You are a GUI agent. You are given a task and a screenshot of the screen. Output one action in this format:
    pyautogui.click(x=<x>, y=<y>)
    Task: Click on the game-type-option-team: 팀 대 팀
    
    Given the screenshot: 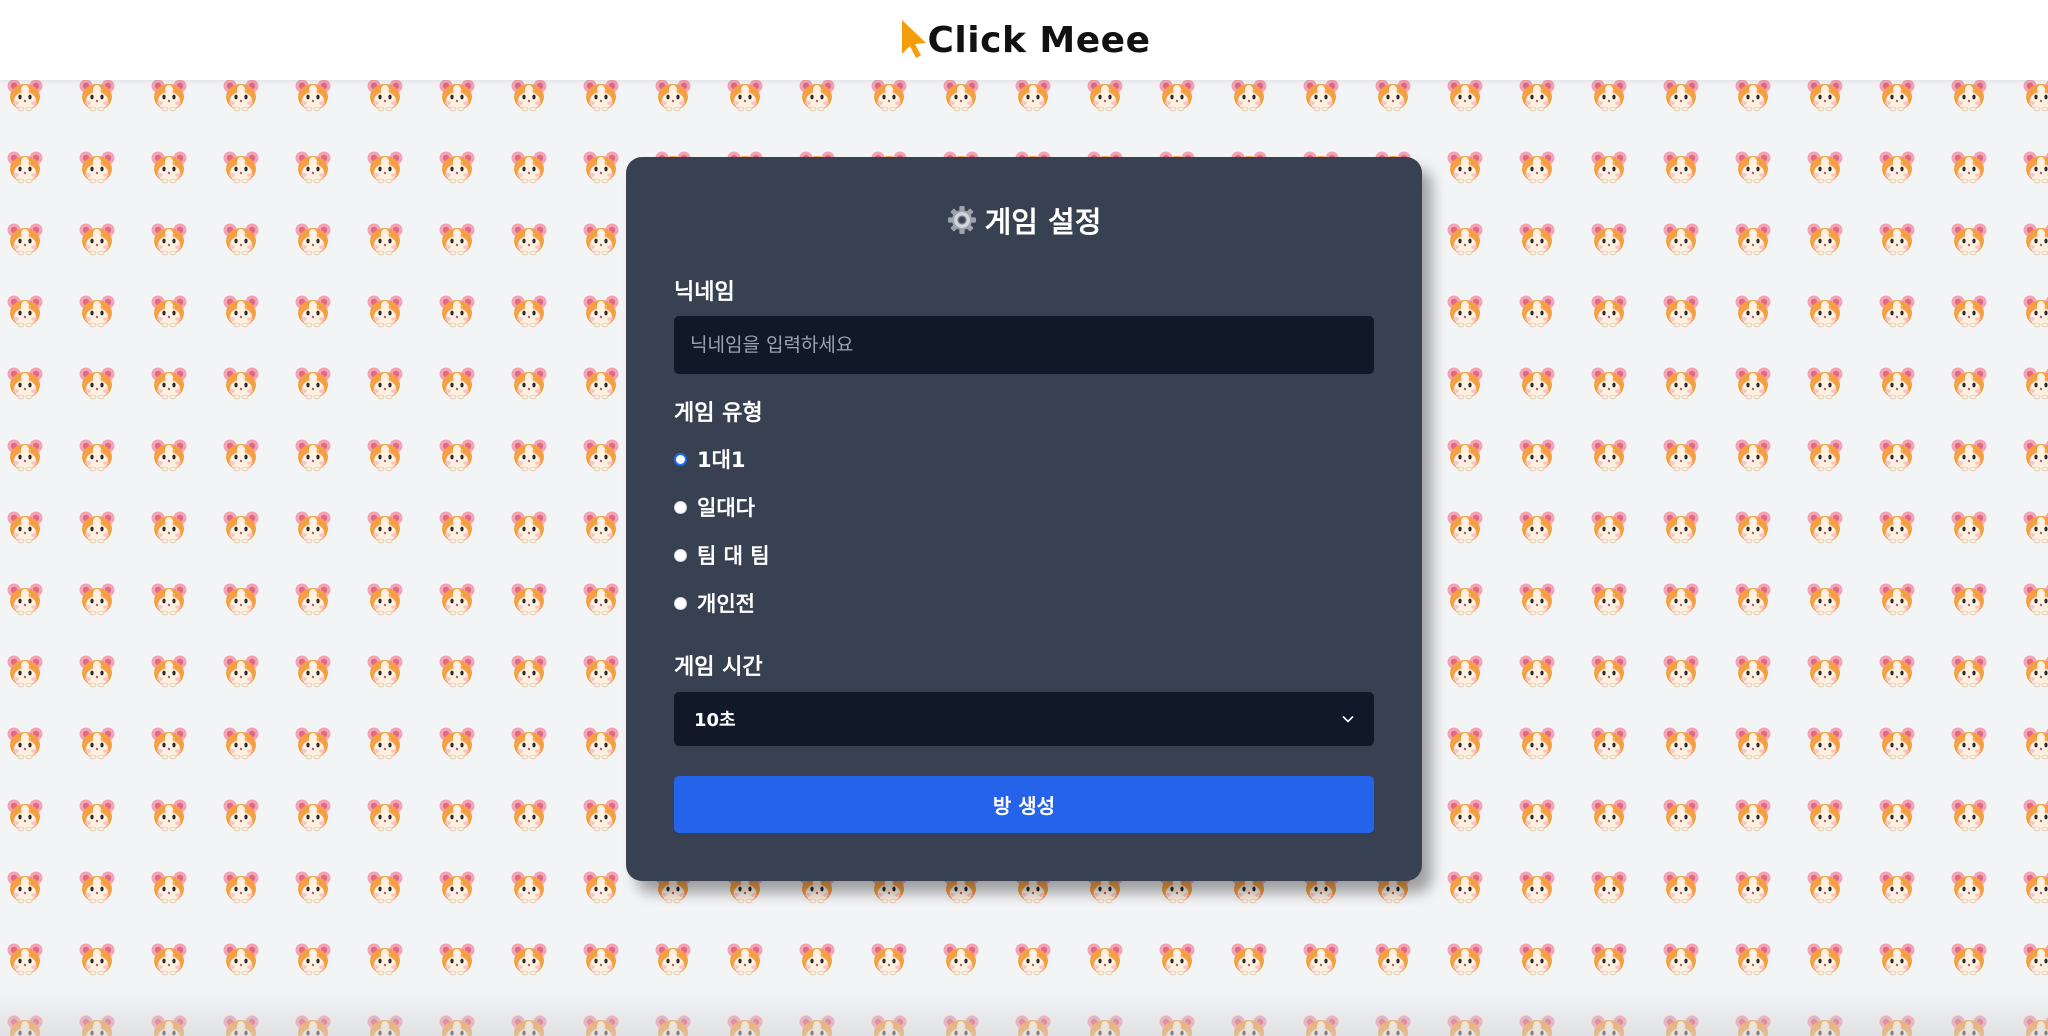 What is the action you would take?
    pyautogui.click(x=722, y=555)
    